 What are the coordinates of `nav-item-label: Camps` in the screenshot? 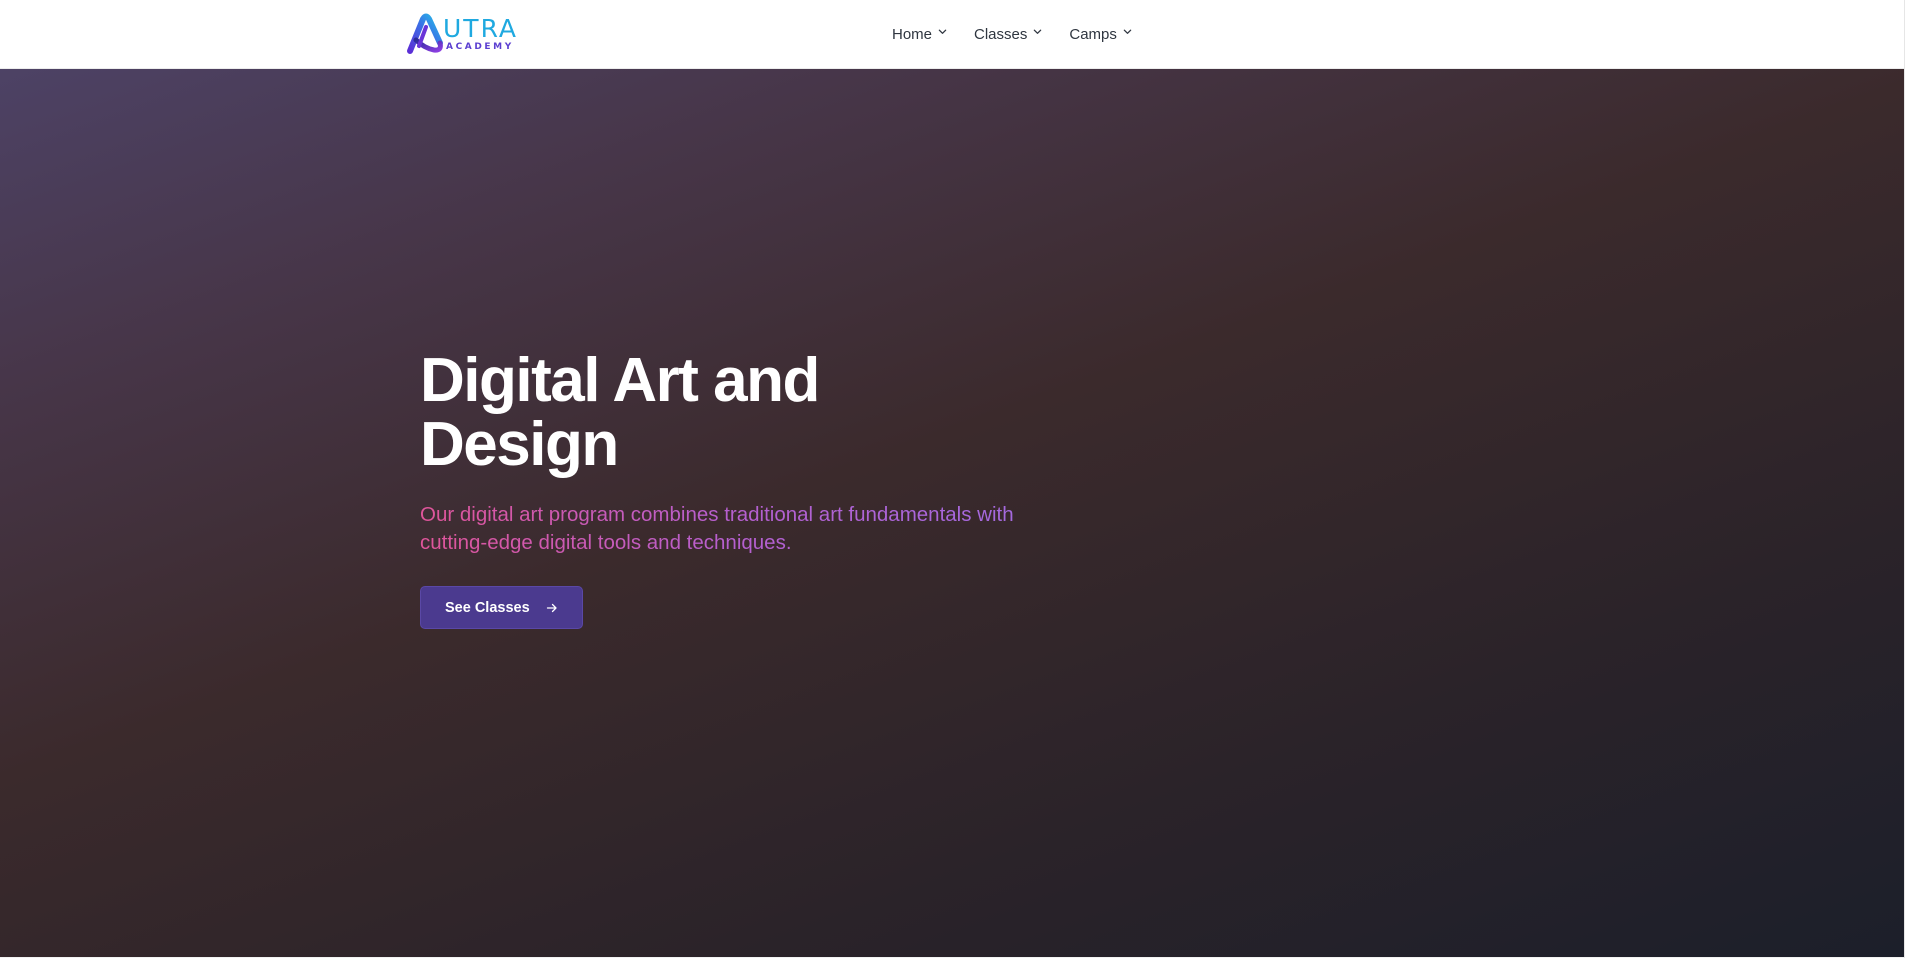 It's located at (1093, 34).